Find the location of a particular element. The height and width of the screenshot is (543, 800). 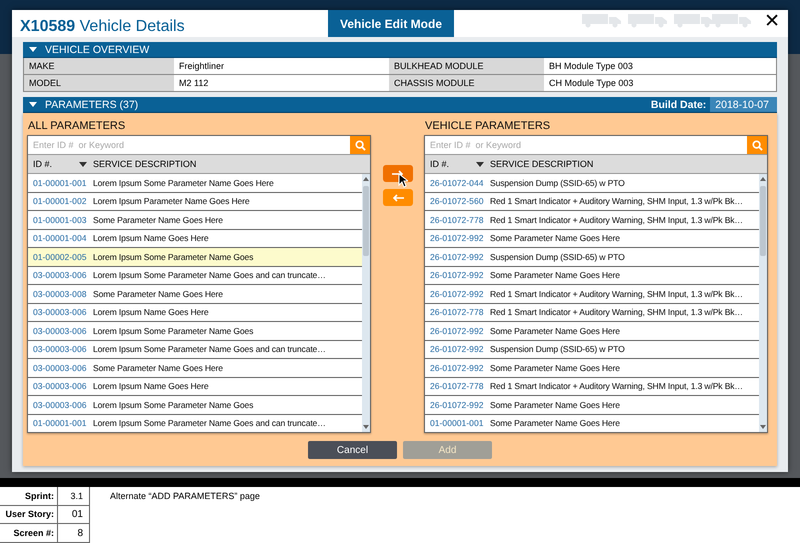

collapse-caret-icon is located at coordinates (33, 104).